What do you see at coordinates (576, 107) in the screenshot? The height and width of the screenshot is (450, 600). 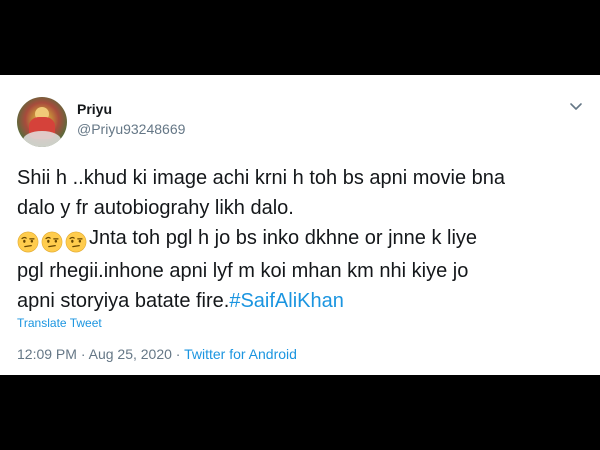 I see `chevron-down-icon` at bounding box center [576, 107].